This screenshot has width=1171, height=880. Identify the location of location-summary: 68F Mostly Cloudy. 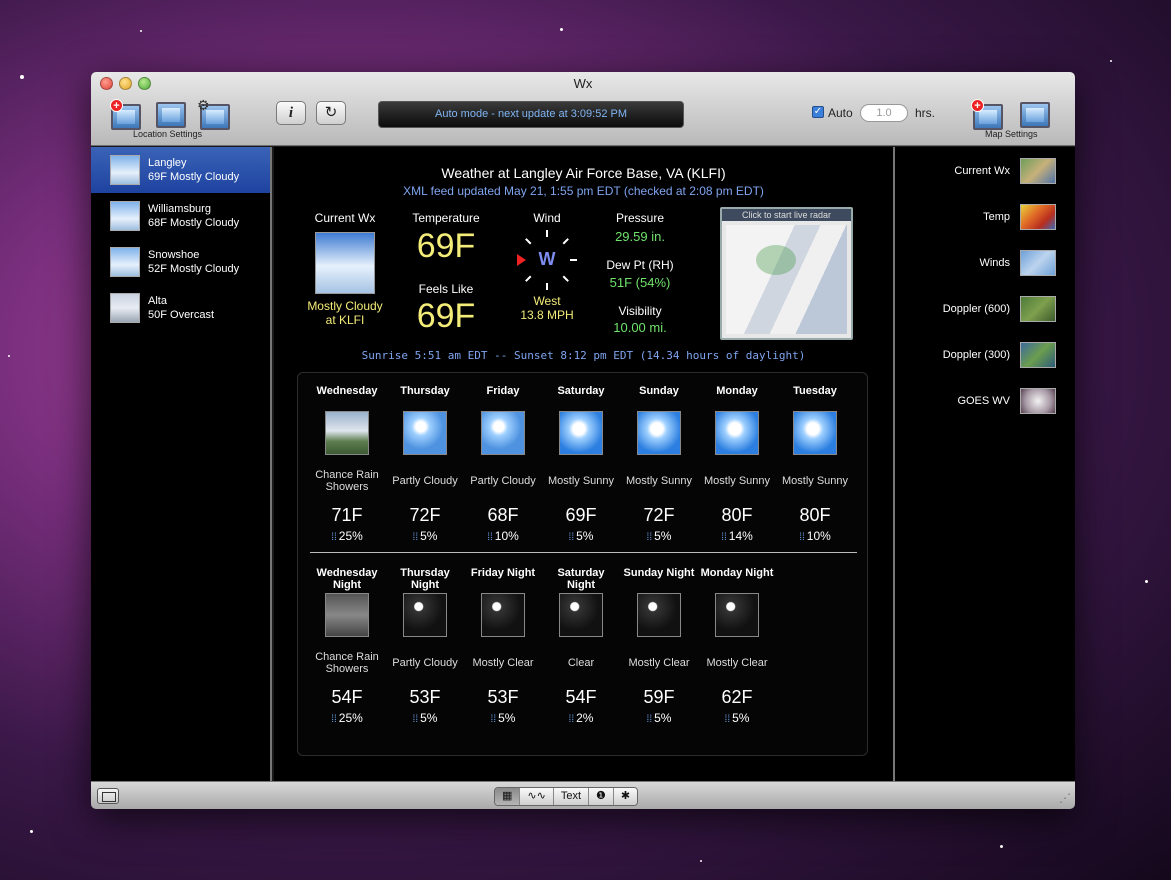
(194, 223).